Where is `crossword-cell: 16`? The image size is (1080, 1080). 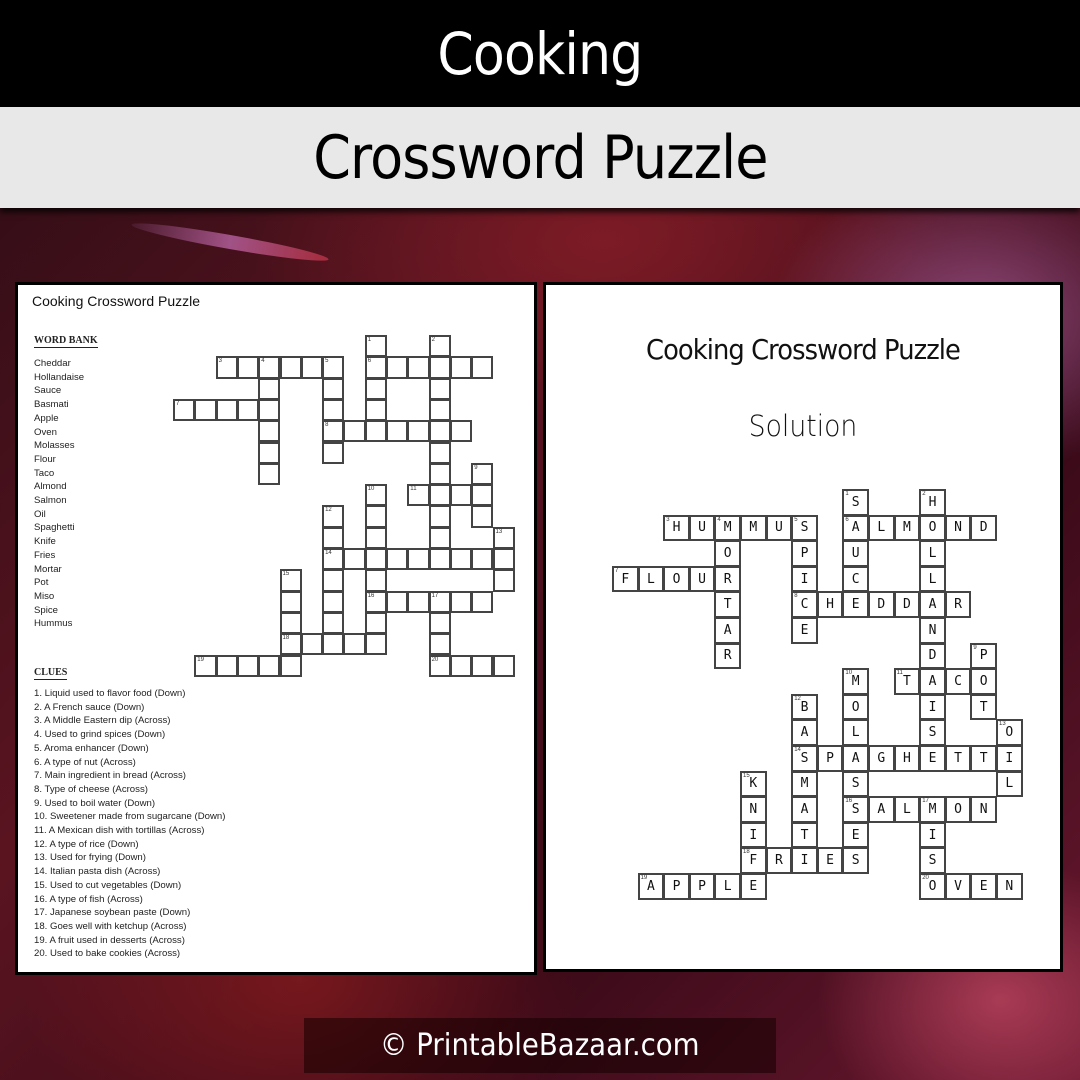 crossword-cell: 16 is located at coordinates (375, 601).